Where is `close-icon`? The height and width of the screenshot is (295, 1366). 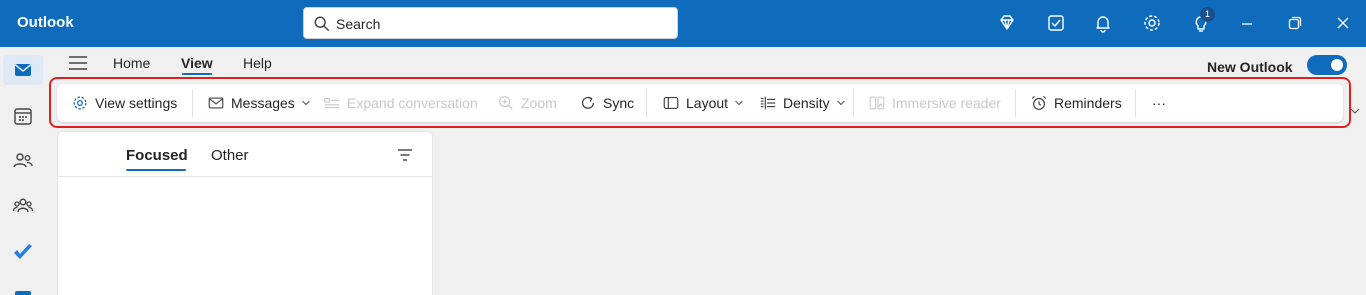 close-icon is located at coordinates (1343, 23).